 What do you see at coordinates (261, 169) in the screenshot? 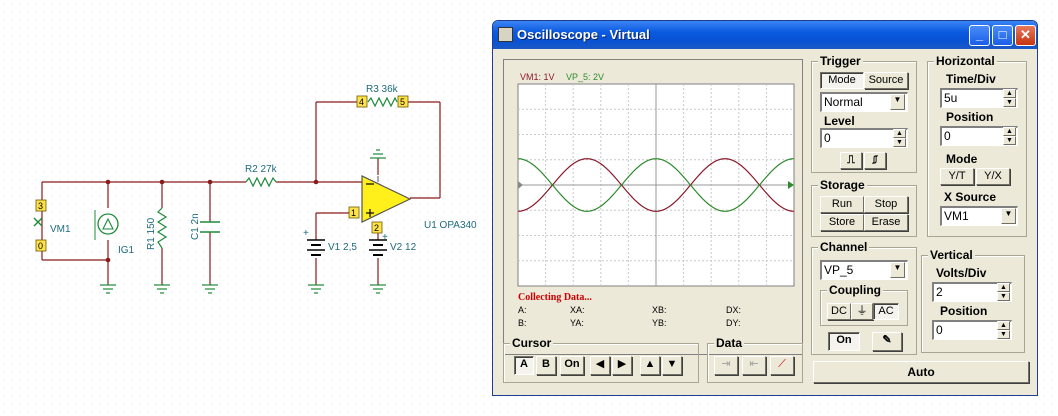
I see `r2-label: R2 27k` at bounding box center [261, 169].